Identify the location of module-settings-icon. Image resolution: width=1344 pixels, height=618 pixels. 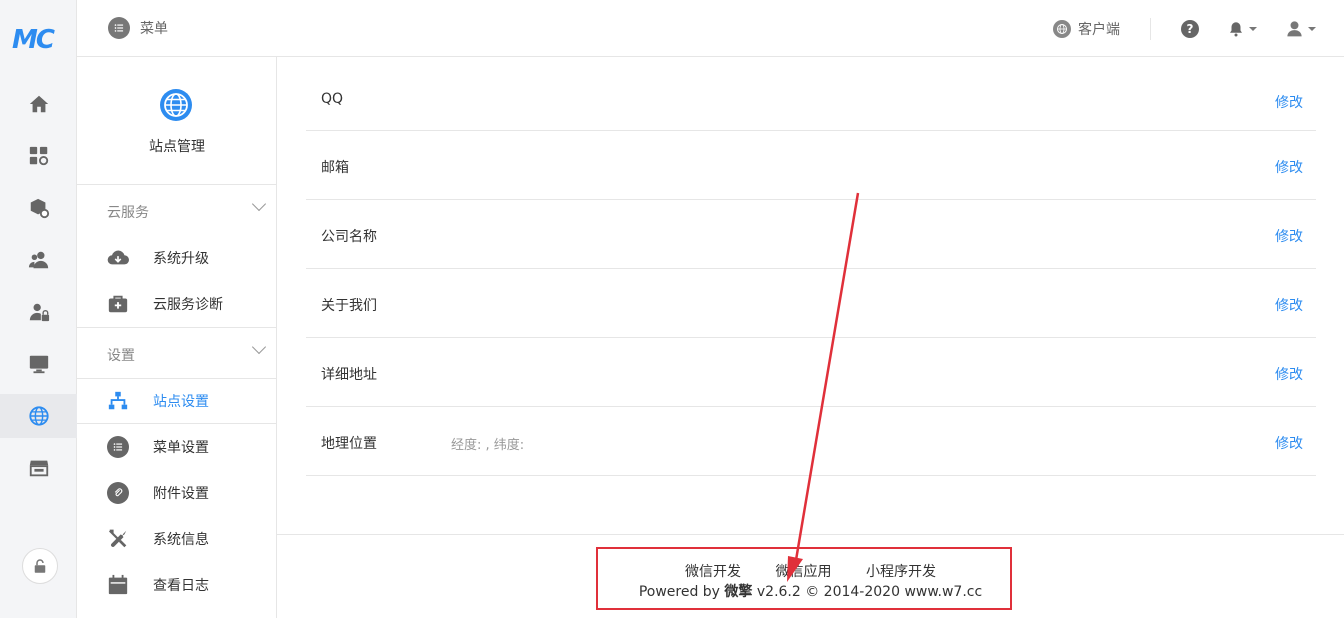
(38, 208).